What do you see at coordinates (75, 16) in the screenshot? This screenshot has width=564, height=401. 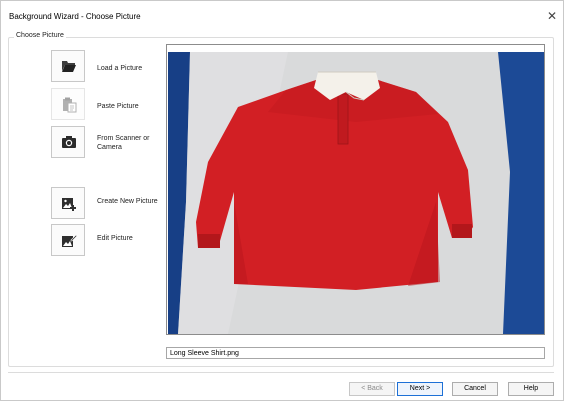 I see `window-title: Background Wizard - Choose Picture` at bounding box center [75, 16].